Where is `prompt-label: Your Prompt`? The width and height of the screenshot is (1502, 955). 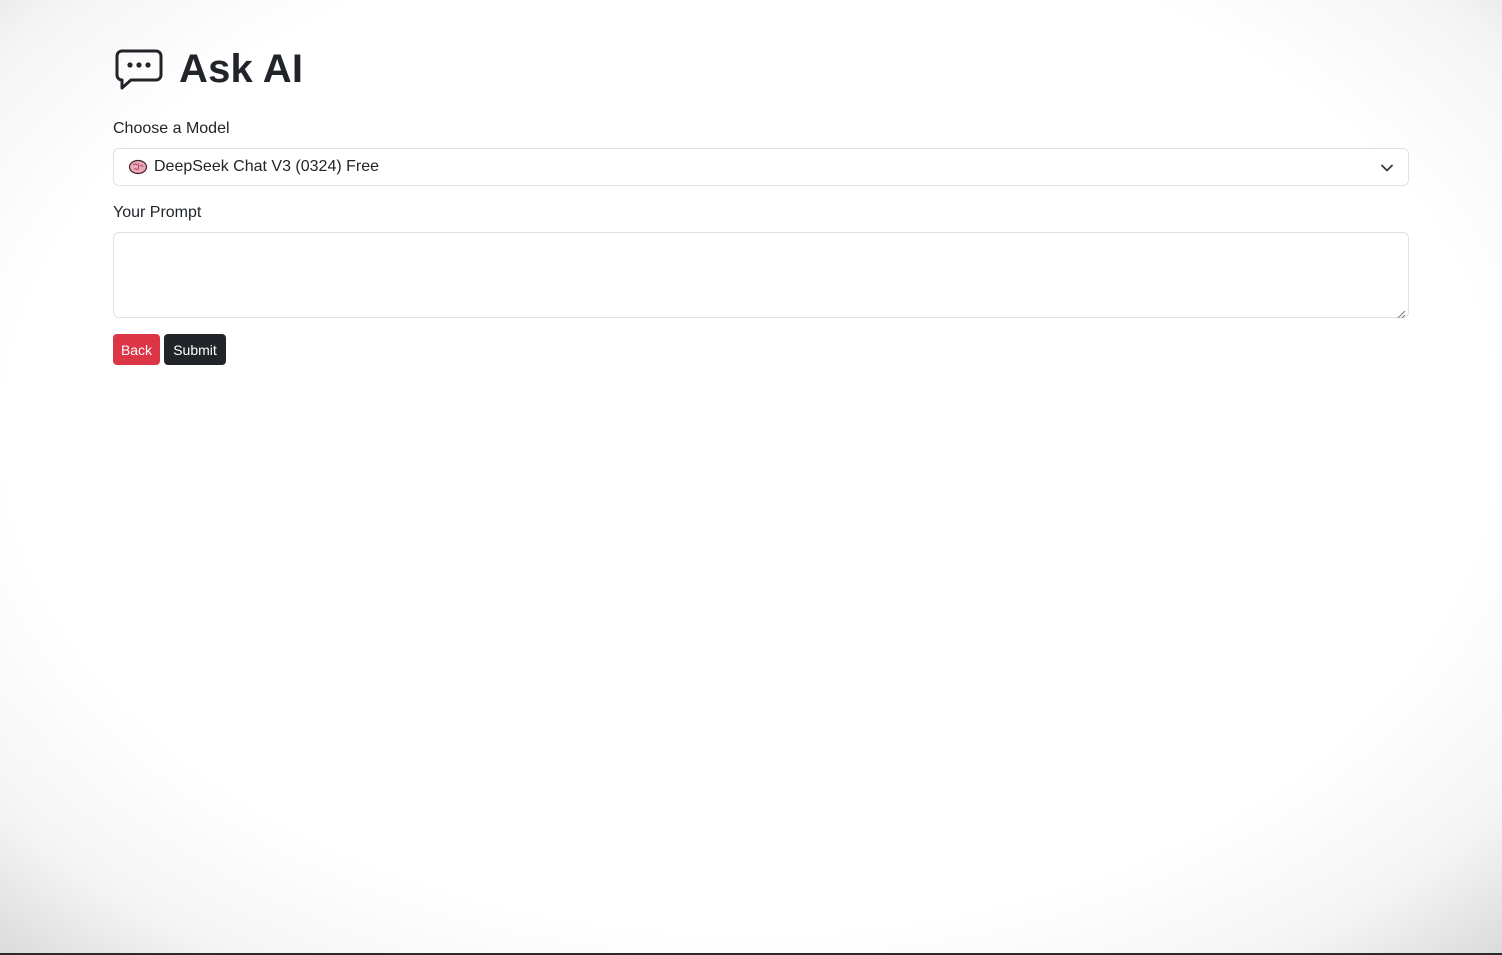 prompt-label: Your Prompt is located at coordinates (157, 212).